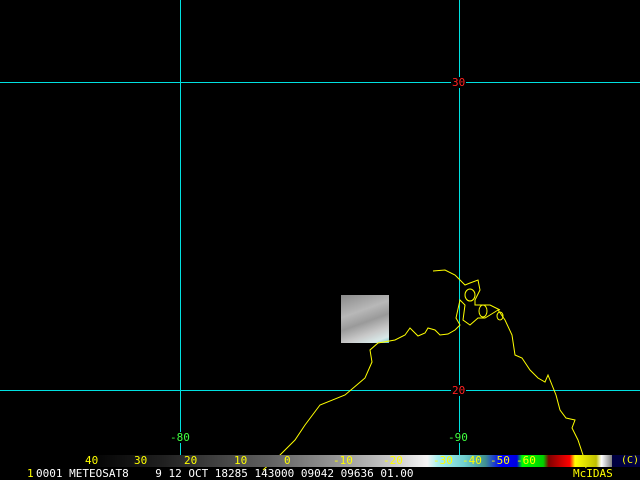 This screenshot has height=480, width=640. Describe the element at coordinates (459, 390) in the screenshot. I see `latitude-label-20: 20` at that location.